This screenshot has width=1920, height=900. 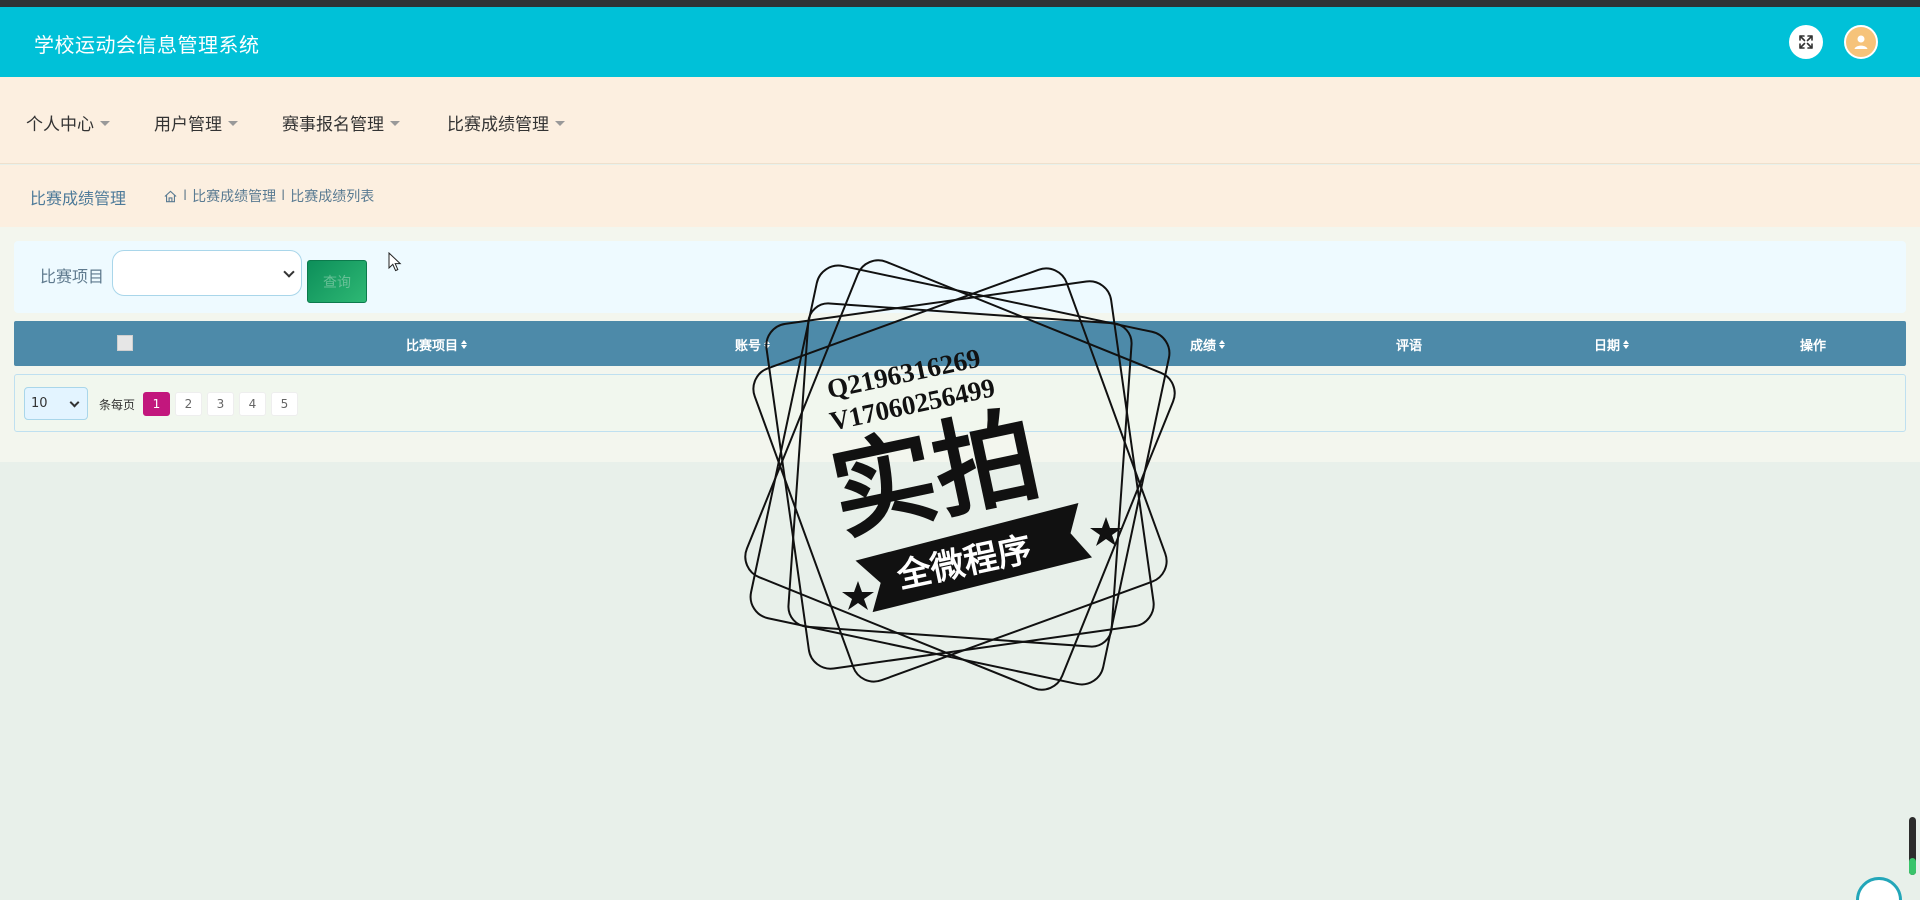 I want to click on event-select, so click(x=207, y=273).